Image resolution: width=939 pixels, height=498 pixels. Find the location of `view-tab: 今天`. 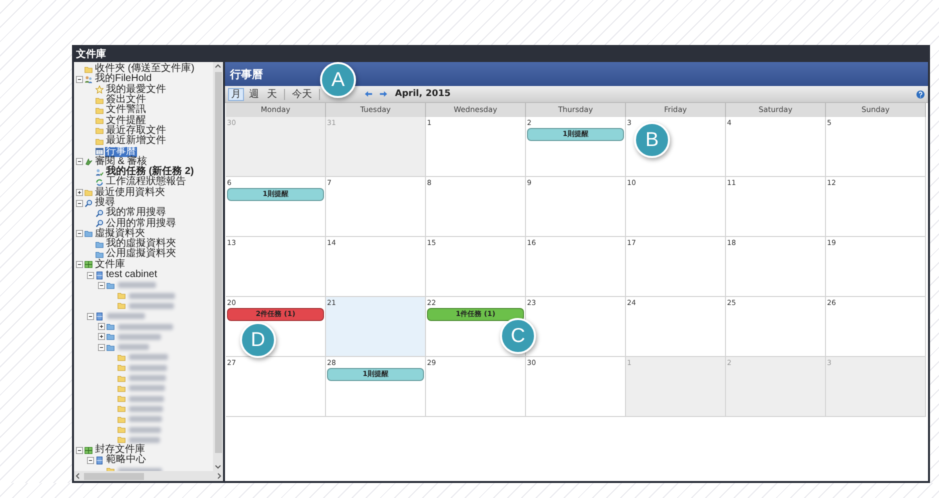

view-tab: 今天 is located at coordinates (302, 94).